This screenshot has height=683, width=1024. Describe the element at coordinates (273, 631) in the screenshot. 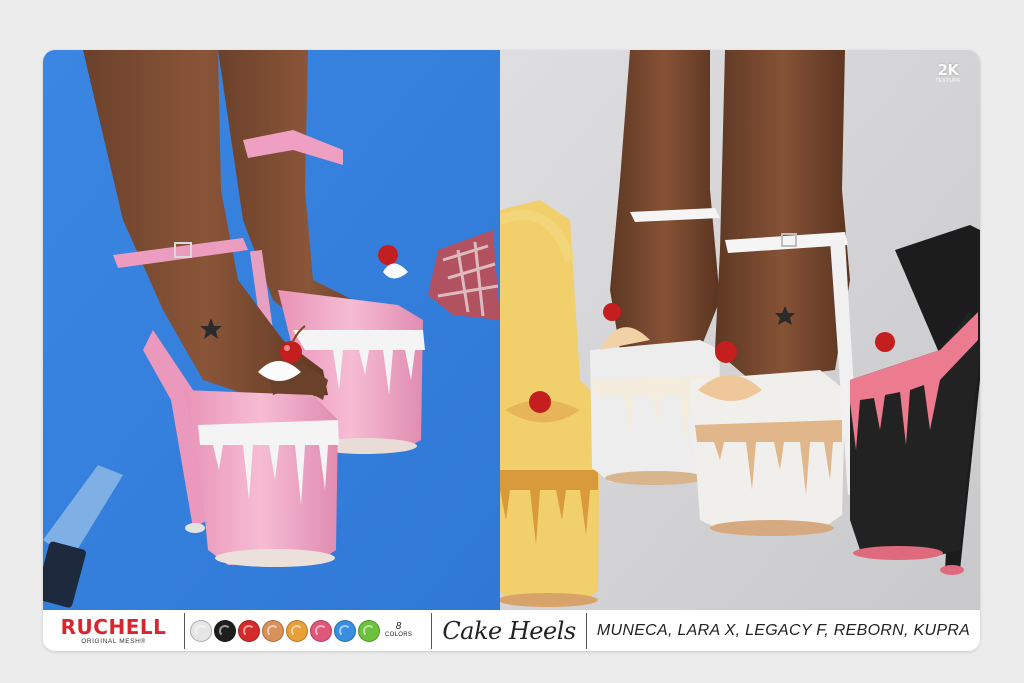

I see `swatch-caramel` at that location.